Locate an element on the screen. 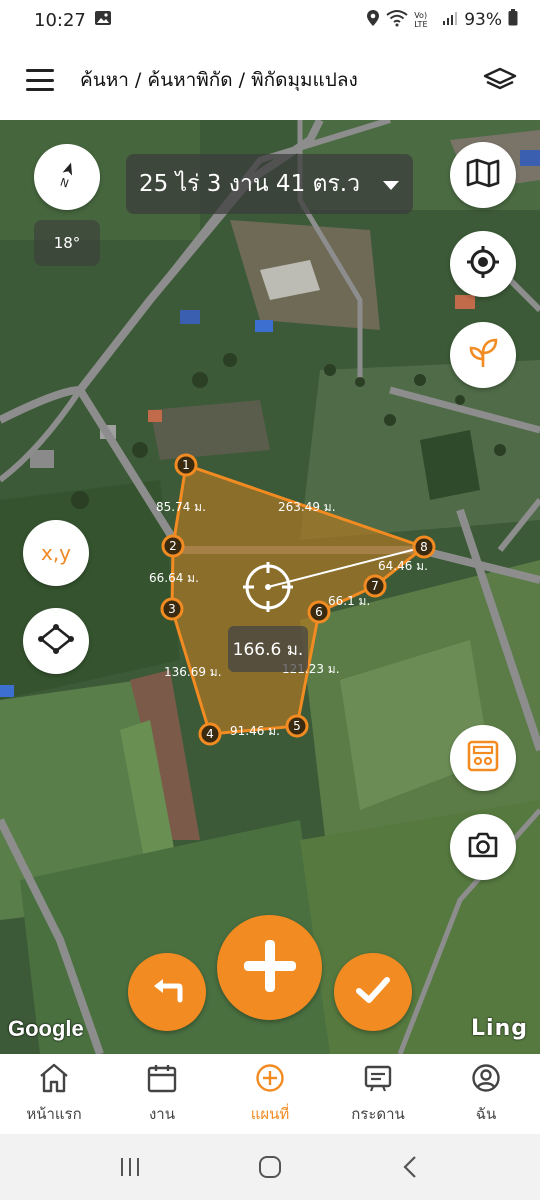 The height and width of the screenshot is (1200, 540). home-icon is located at coordinates (54, 1080).